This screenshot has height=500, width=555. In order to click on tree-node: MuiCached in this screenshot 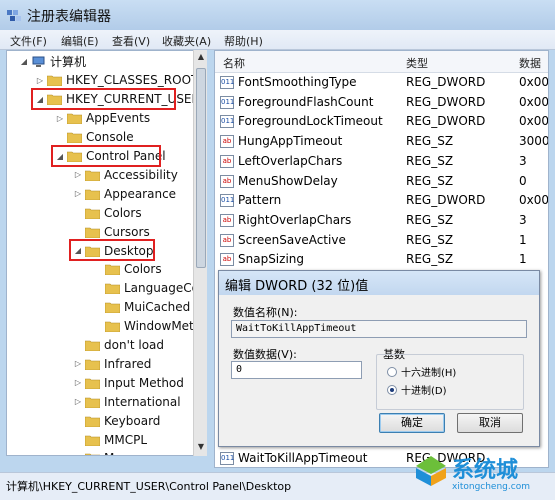, I will do `click(141, 307)`.